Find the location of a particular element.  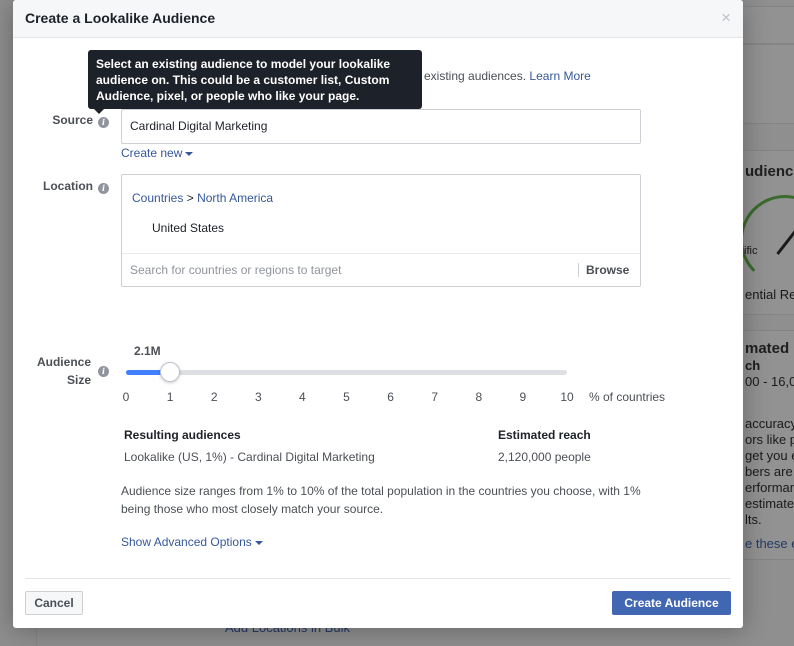

slider-tick: 0 is located at coordinates (126, 397).